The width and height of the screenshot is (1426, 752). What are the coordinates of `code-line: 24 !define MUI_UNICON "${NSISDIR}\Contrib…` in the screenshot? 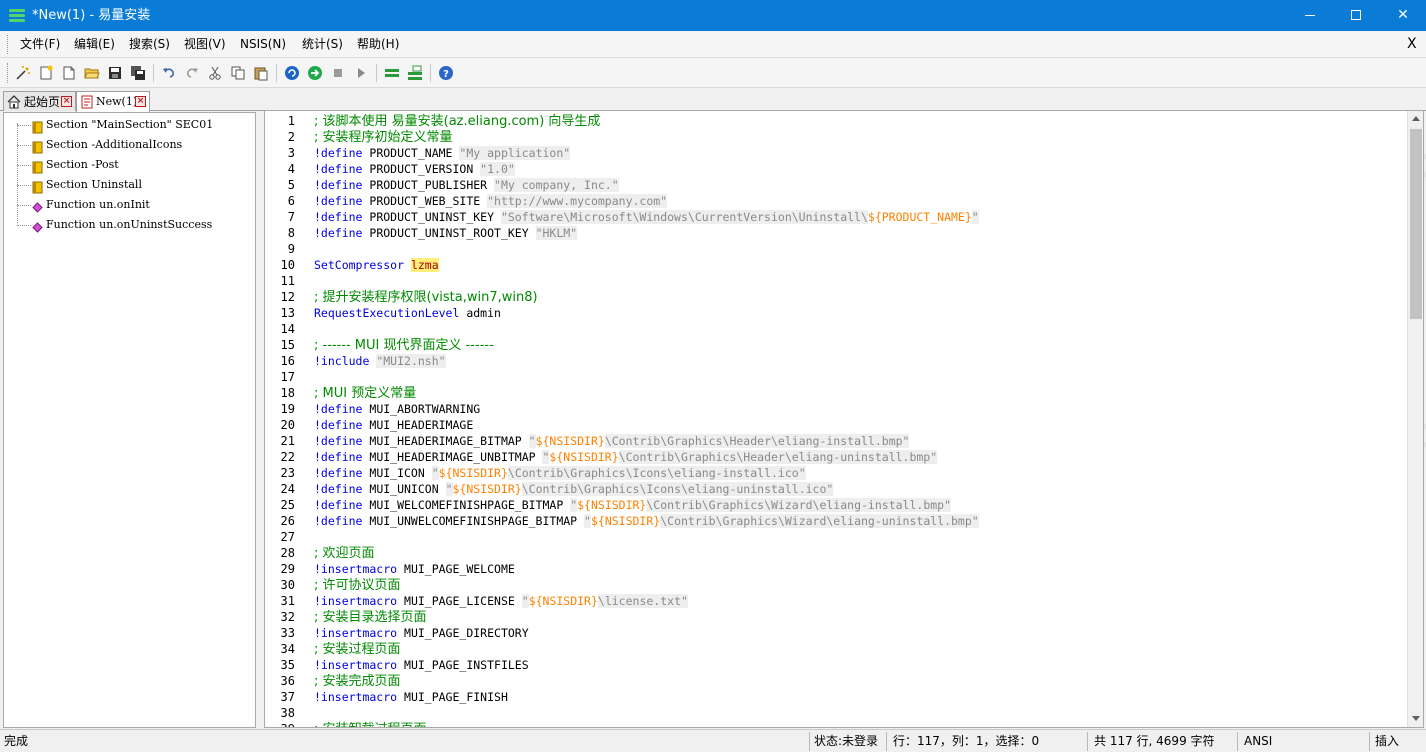 It's located at (835, 489).